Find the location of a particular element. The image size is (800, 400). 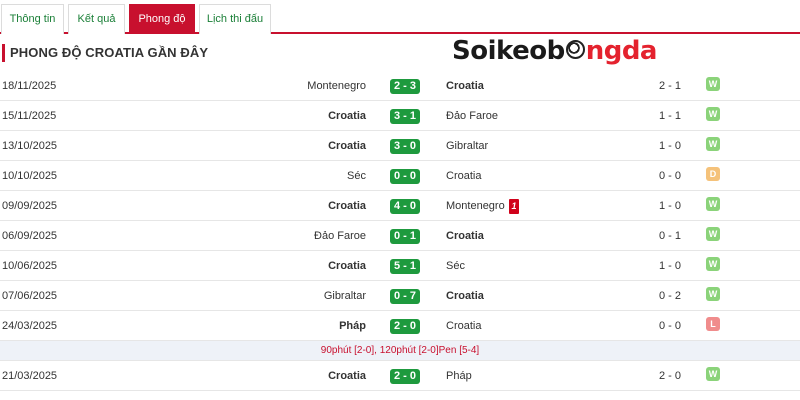

match-date: 15/11/2025 is located at coordinates (29, 116).